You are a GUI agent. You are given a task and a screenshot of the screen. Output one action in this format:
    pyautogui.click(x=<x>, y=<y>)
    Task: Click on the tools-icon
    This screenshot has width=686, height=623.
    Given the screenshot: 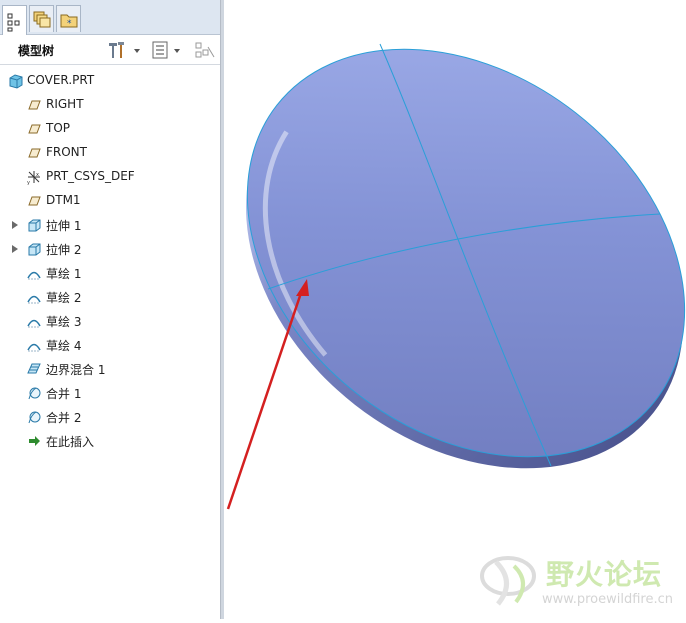 What is the action you would take?
    pyautogui.click(x=124, y=50)
    